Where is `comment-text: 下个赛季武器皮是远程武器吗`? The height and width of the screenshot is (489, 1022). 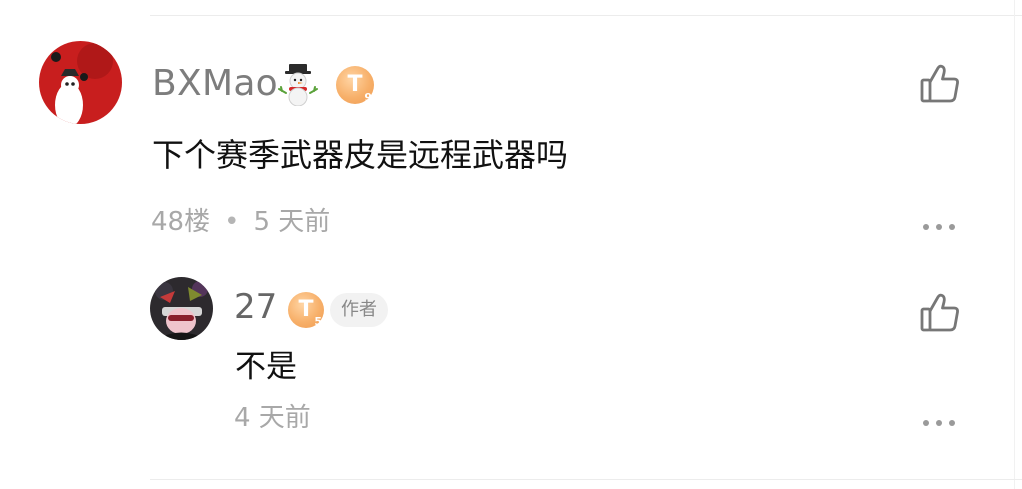
comment-text: 下个赛季武器皮是远程武器吗 is located at coordinates (360, 155).